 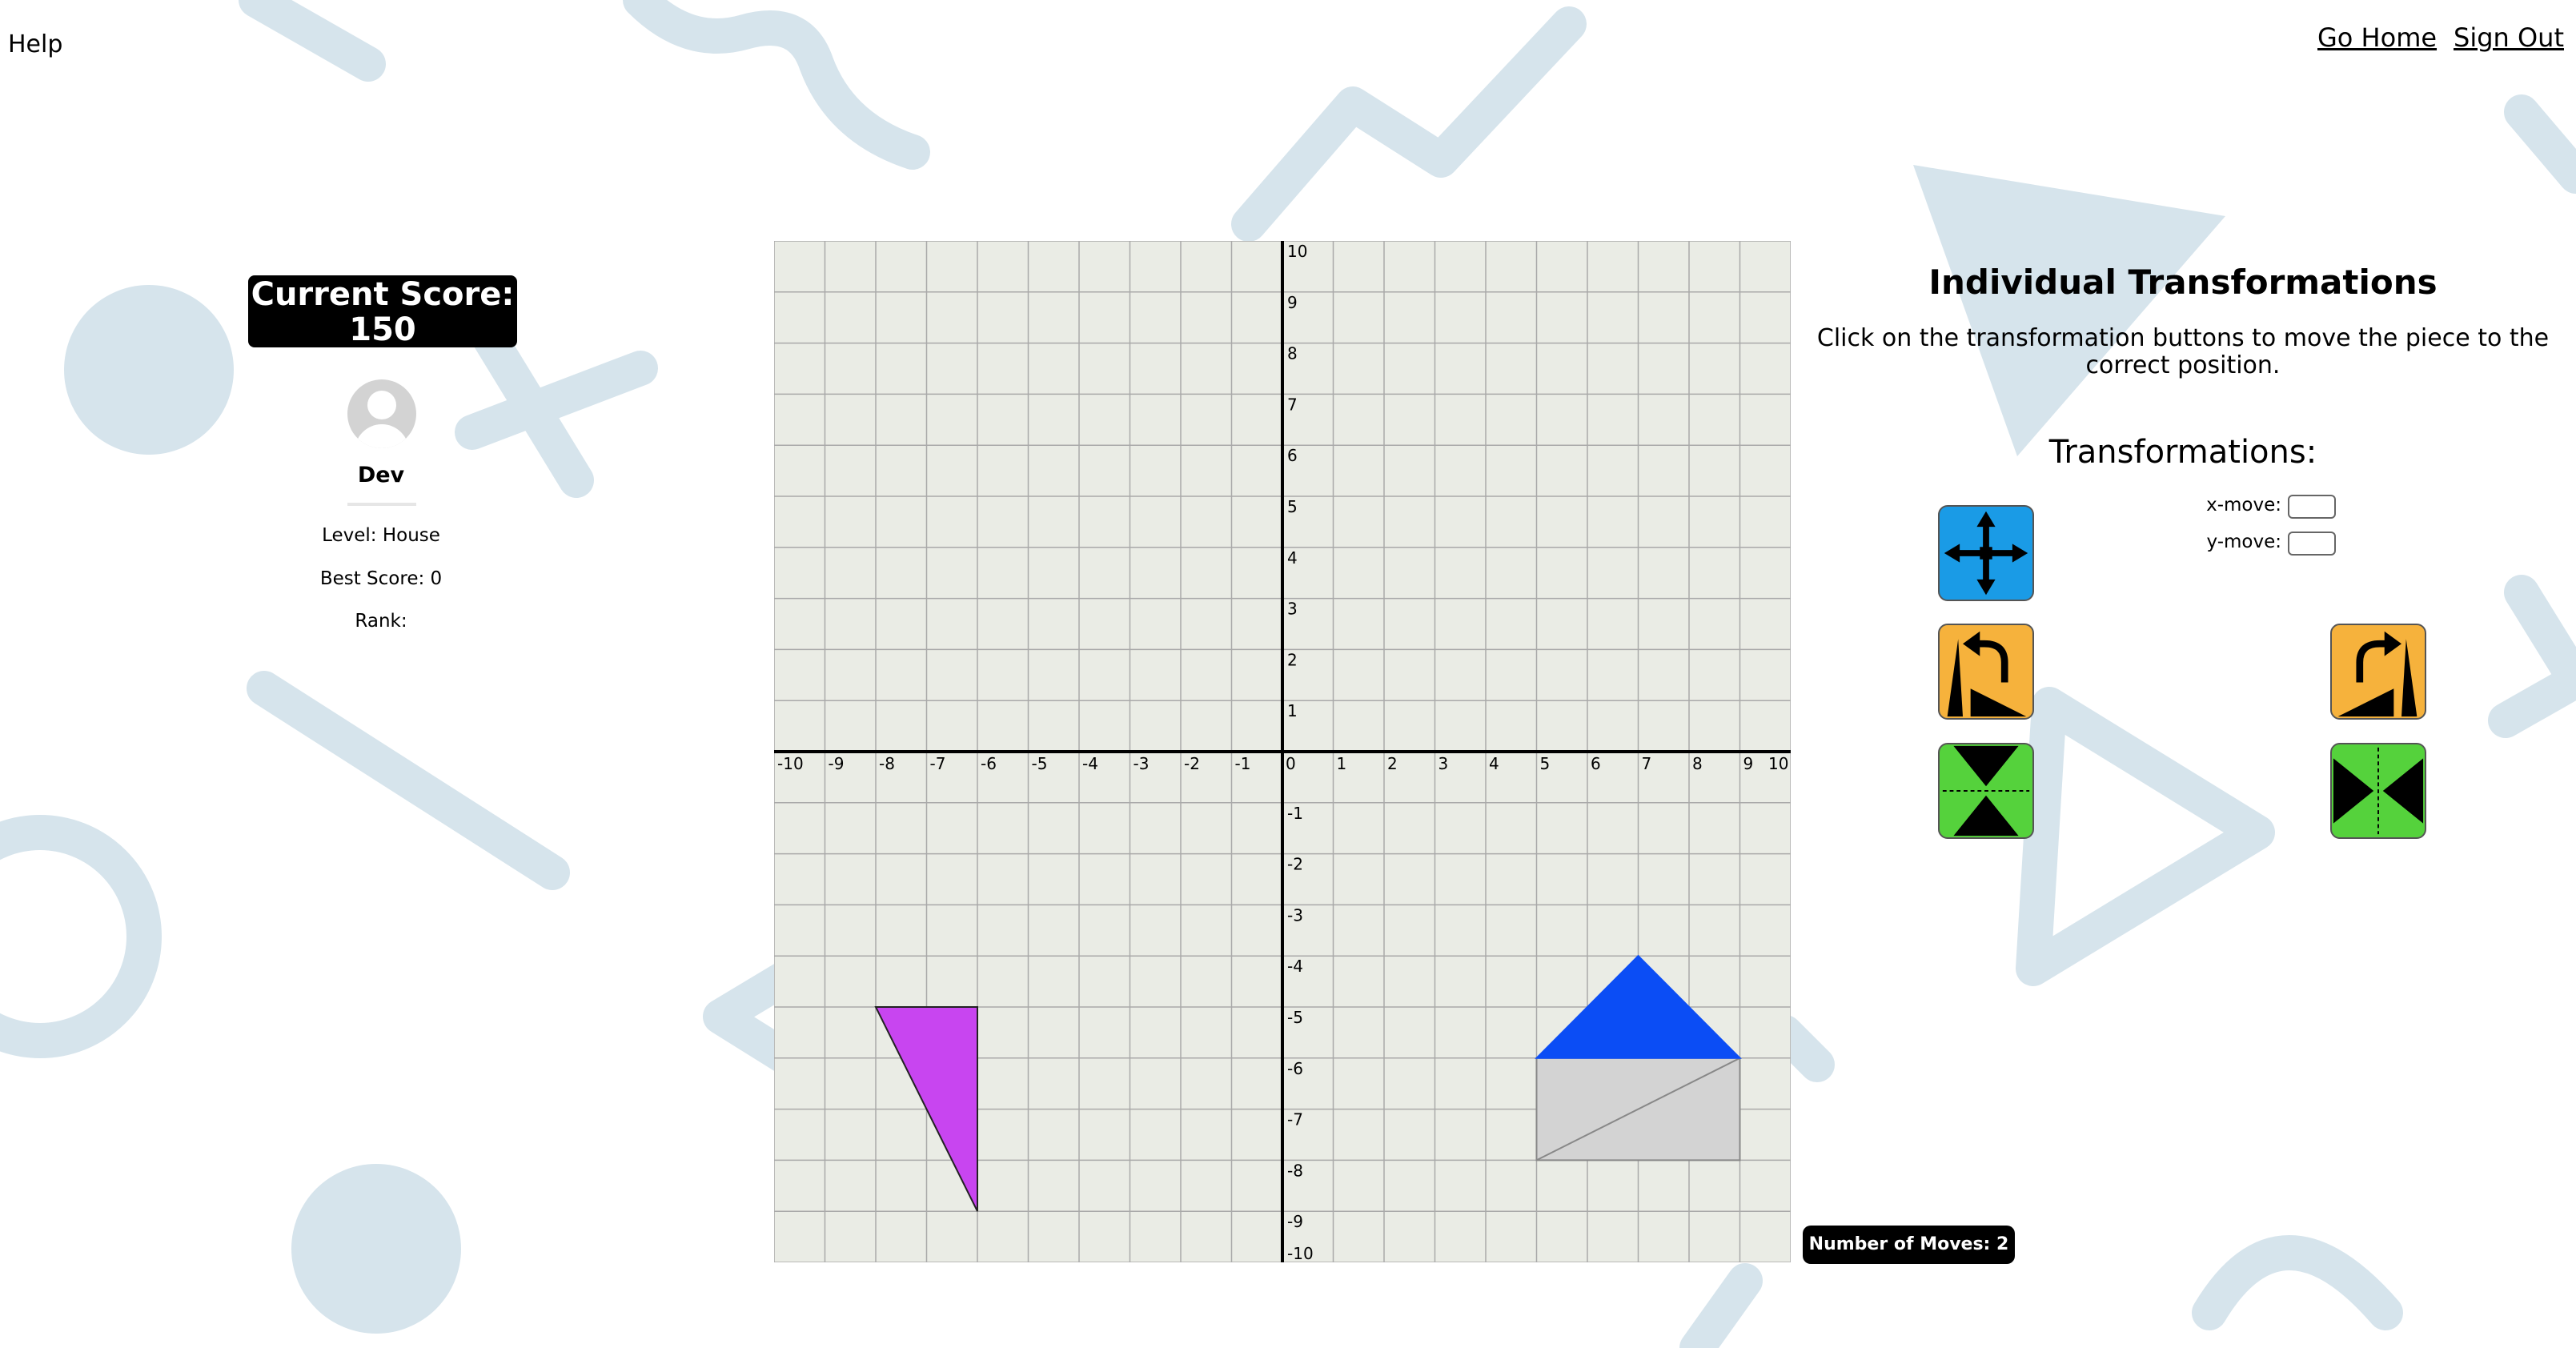 I want to click on x-tick-label: 4, so click(x=1494, y=763).